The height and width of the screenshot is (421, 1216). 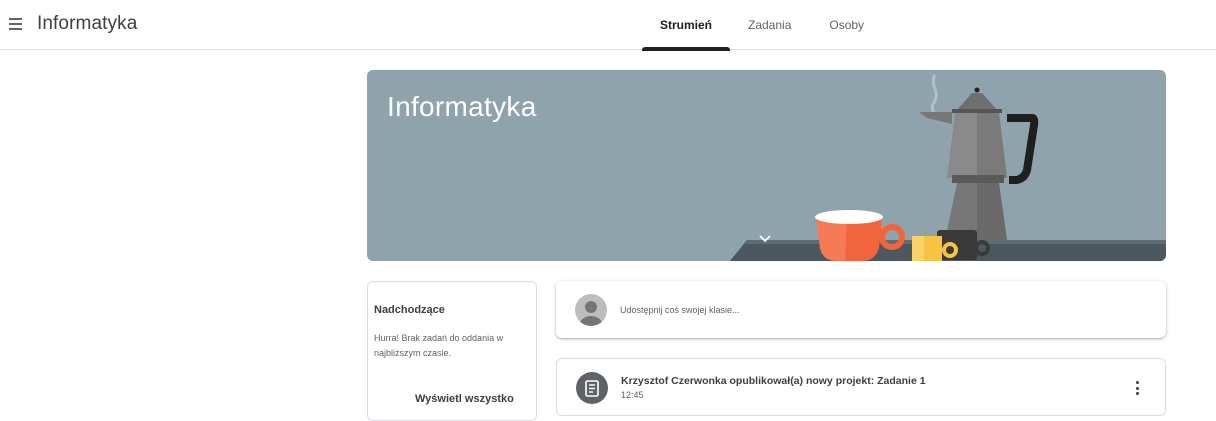 I want to click on tab-bar: Strumień Zadania Osoby, so click(x=753, y=25).